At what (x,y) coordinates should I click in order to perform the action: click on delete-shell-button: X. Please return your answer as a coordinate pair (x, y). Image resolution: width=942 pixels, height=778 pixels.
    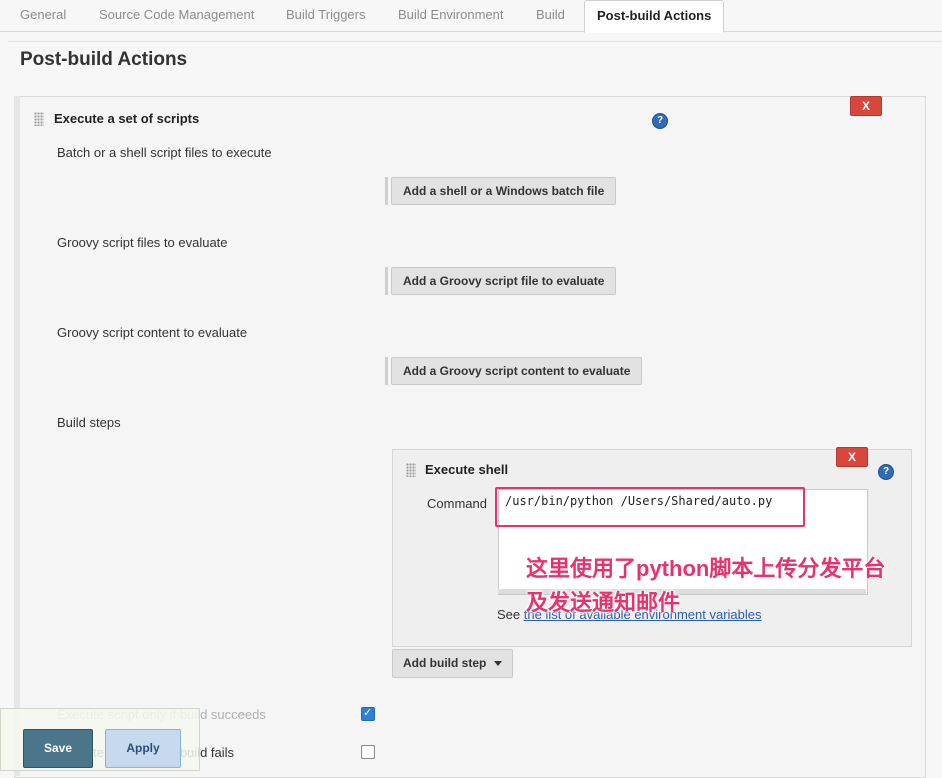
    Looking at the image, I should click on (852, 457).